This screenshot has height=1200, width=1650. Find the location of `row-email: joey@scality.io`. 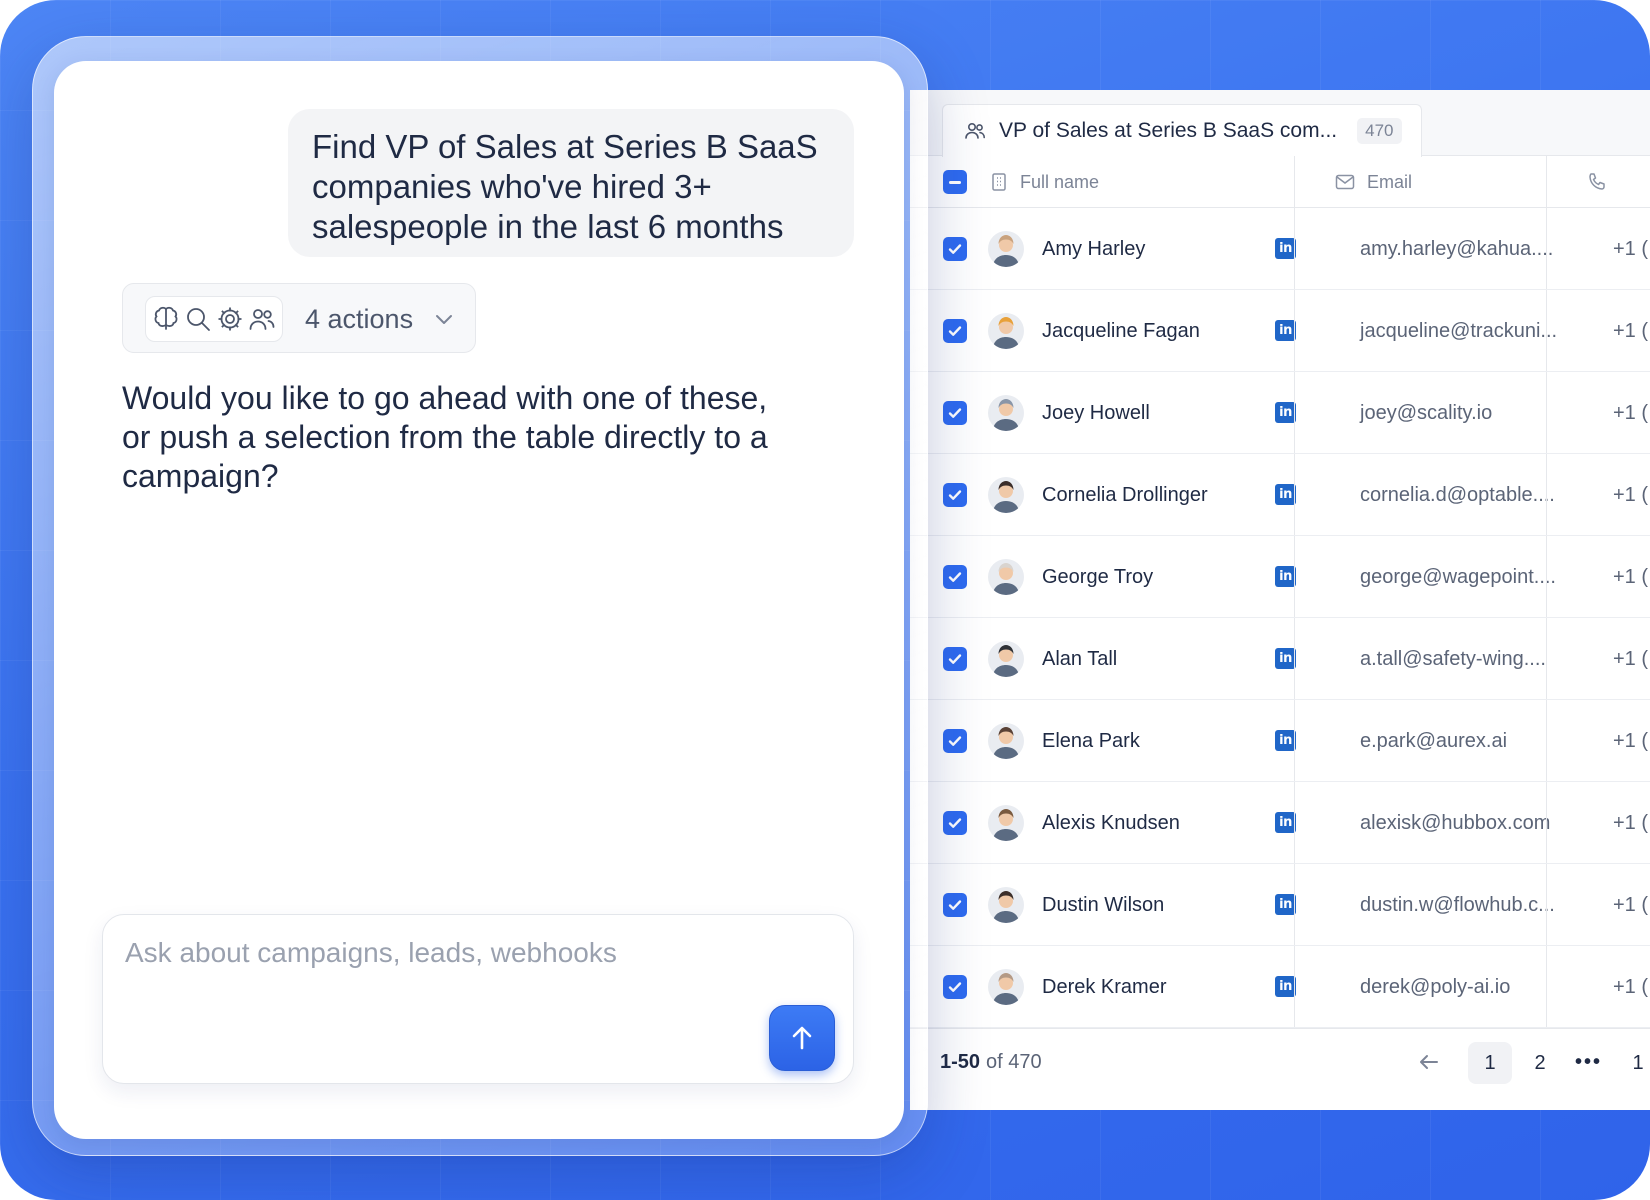

row-email: joey@scality.io is located at coordinates (1426, 412).